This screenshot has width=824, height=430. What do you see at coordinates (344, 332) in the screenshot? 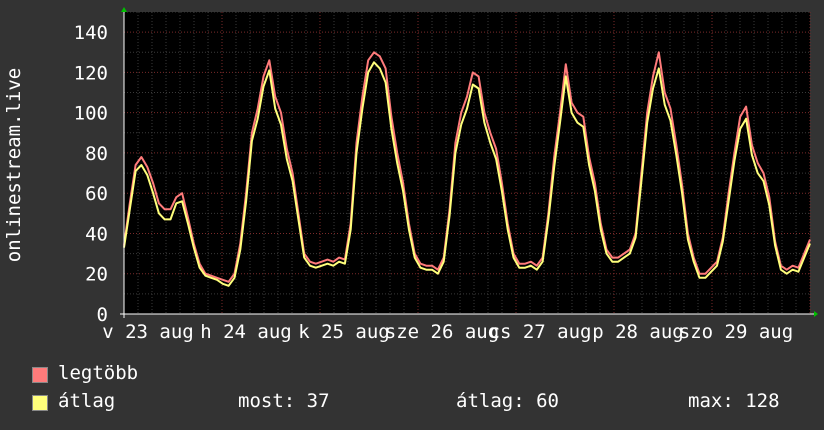
I see `x-tick-label: k 25 aug` at bounding box center [344, 332].